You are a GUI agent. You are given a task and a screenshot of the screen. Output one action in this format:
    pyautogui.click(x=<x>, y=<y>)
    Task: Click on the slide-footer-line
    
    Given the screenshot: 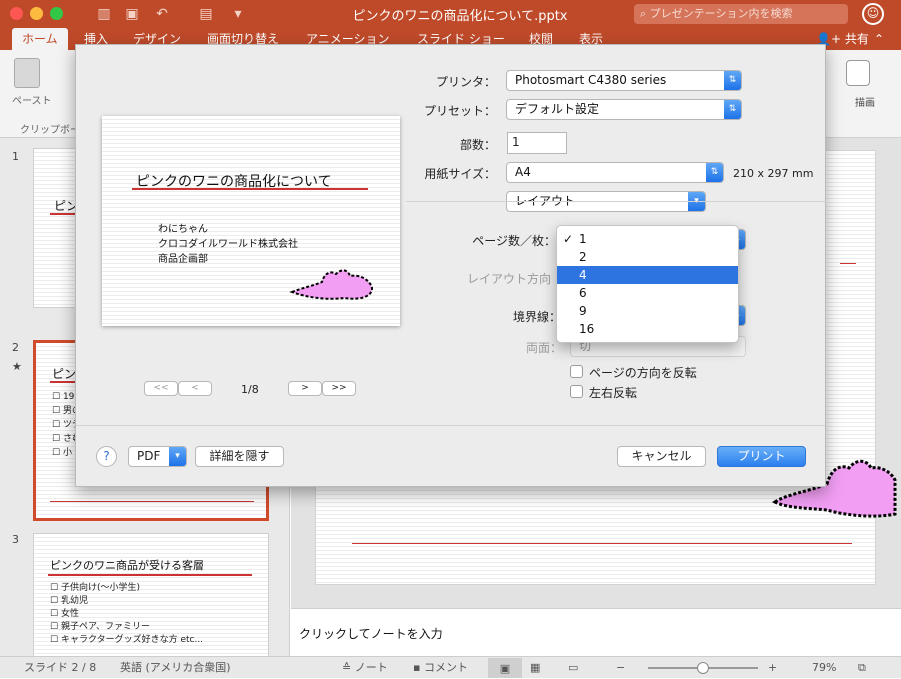 What is the action you would take?
    pyautogui.click(x=602, y=543)
    